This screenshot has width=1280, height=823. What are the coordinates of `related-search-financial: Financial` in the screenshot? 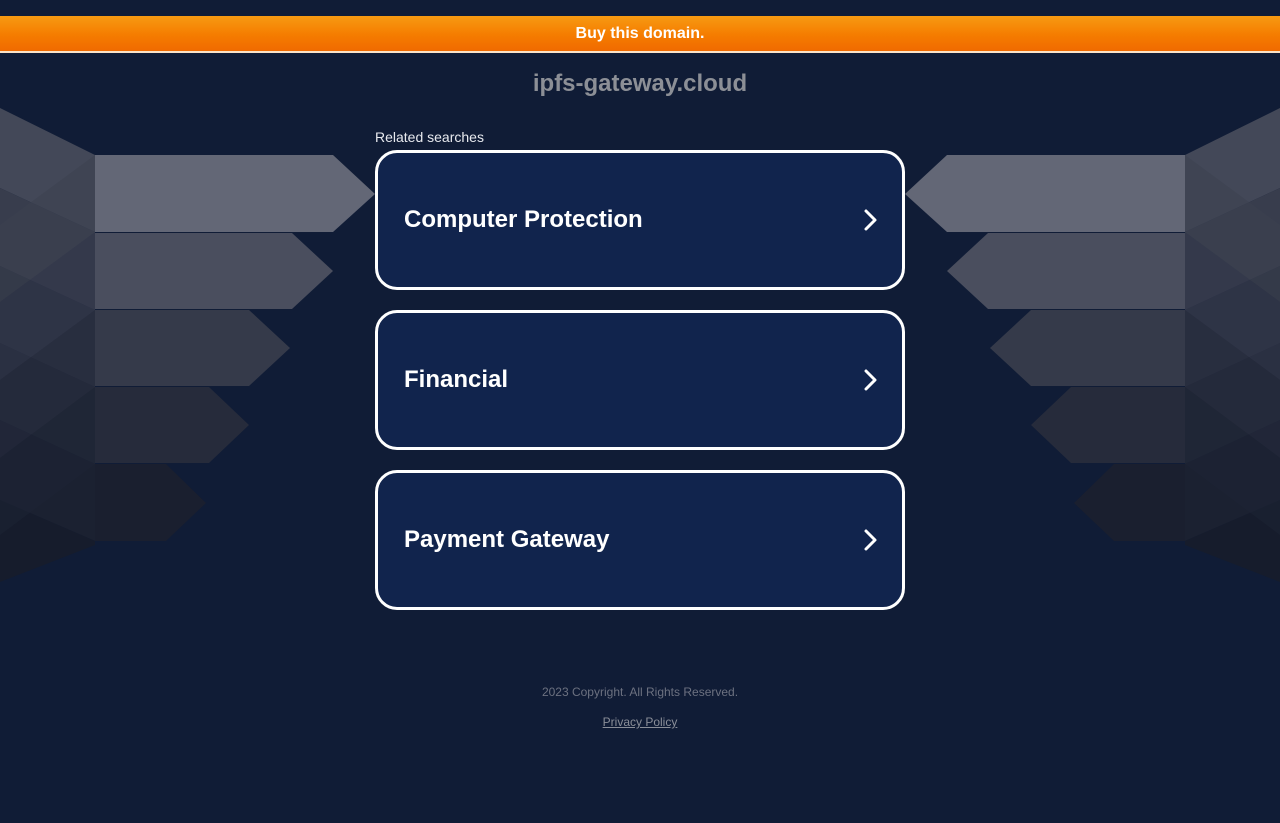 It's located at (640, 380).